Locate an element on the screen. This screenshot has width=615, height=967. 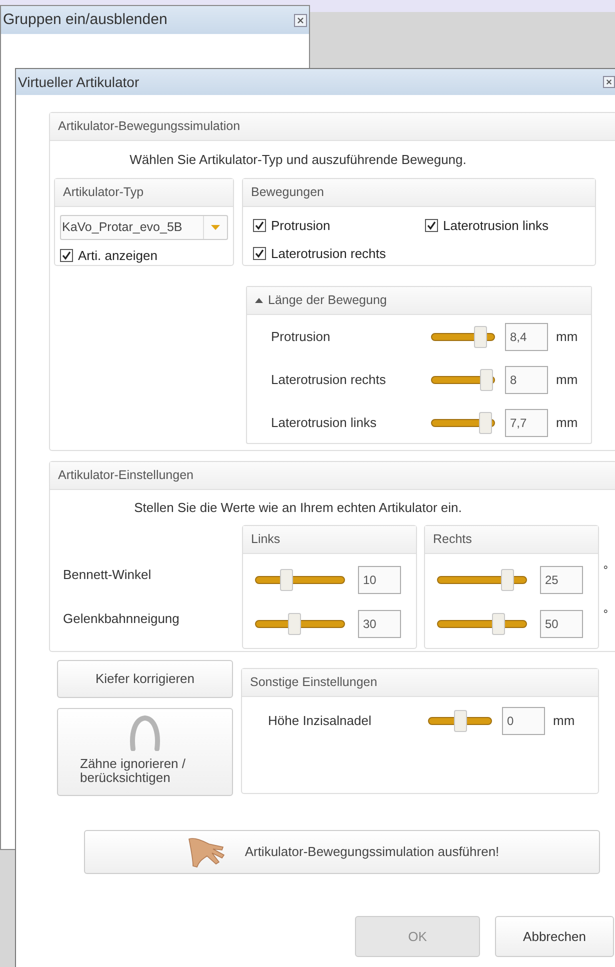
group-title: Sonstige Einstellungen is located at coordinates (314, 683).